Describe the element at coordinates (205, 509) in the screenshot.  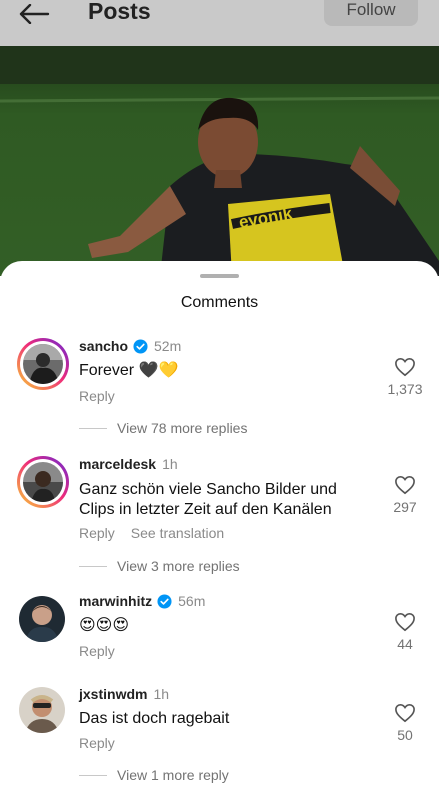
I see `comment-text-line-2: Clips in letzter Zeit auf den Kanälen` at that location.